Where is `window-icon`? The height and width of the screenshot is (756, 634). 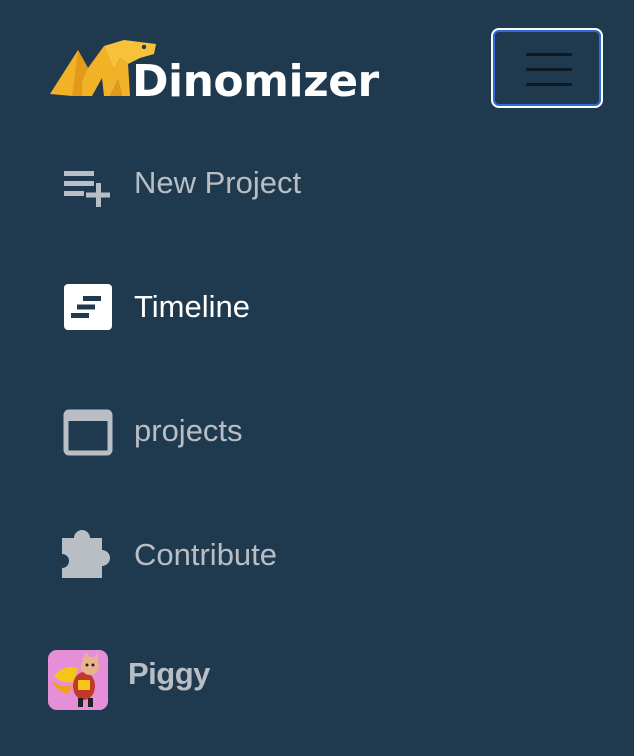
window-icon is located at coordinates (88, 432).